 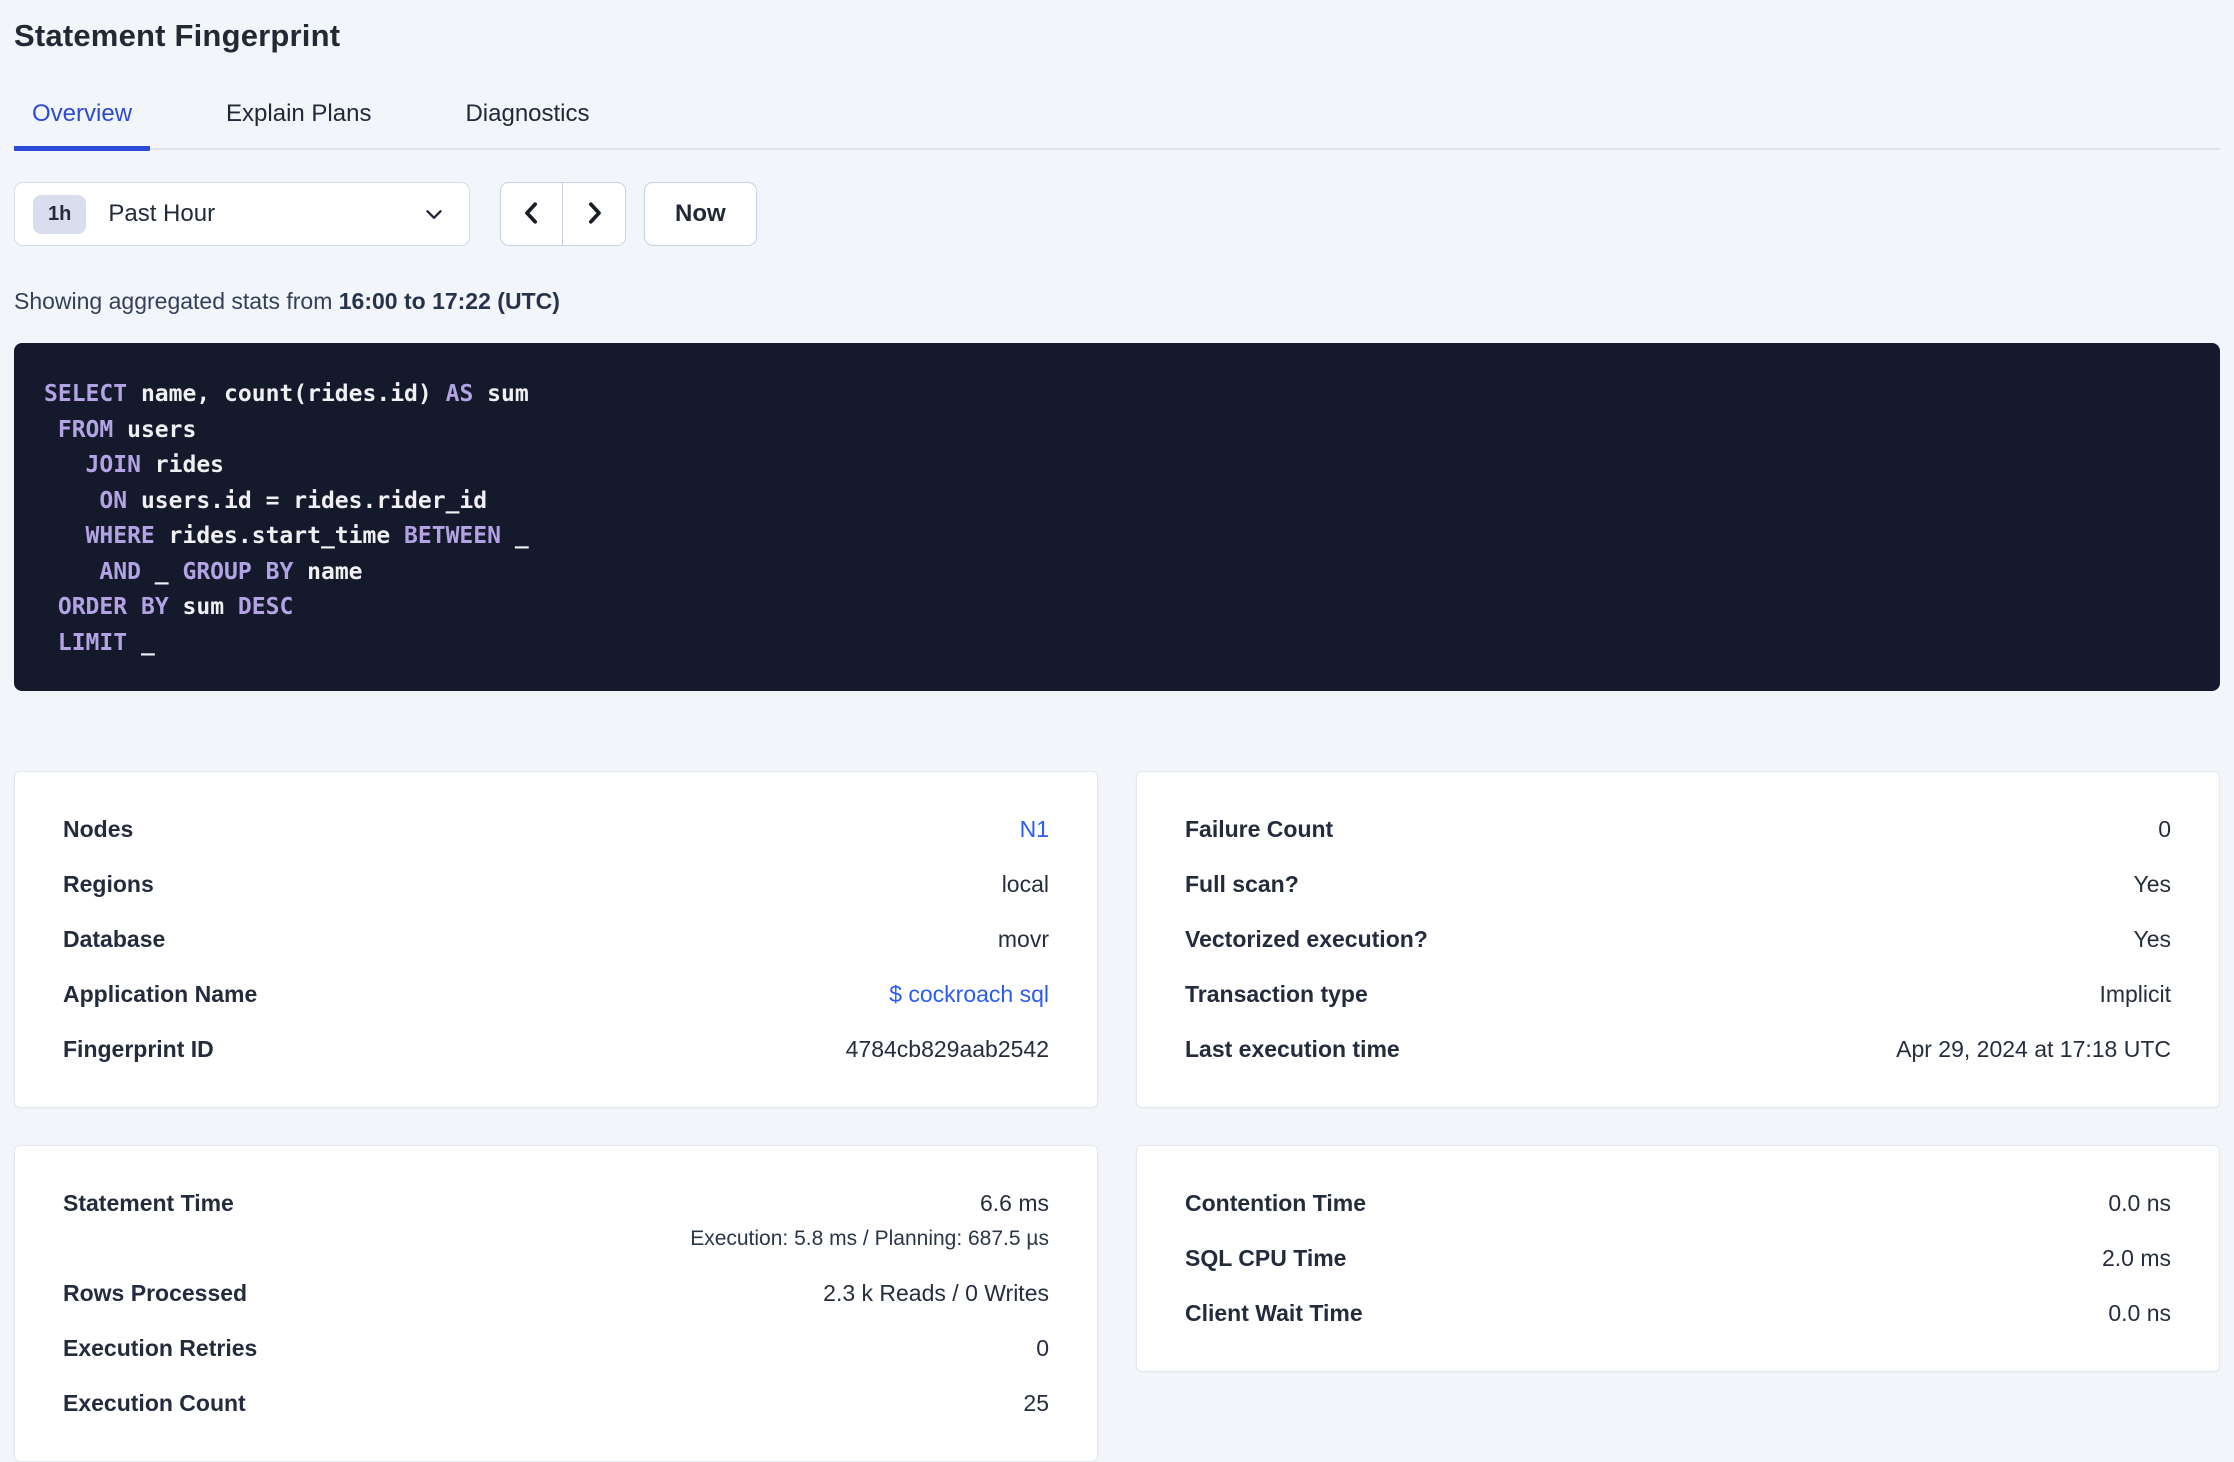 I want to click on sql-line: FROM users, so click(x=127, y=429).